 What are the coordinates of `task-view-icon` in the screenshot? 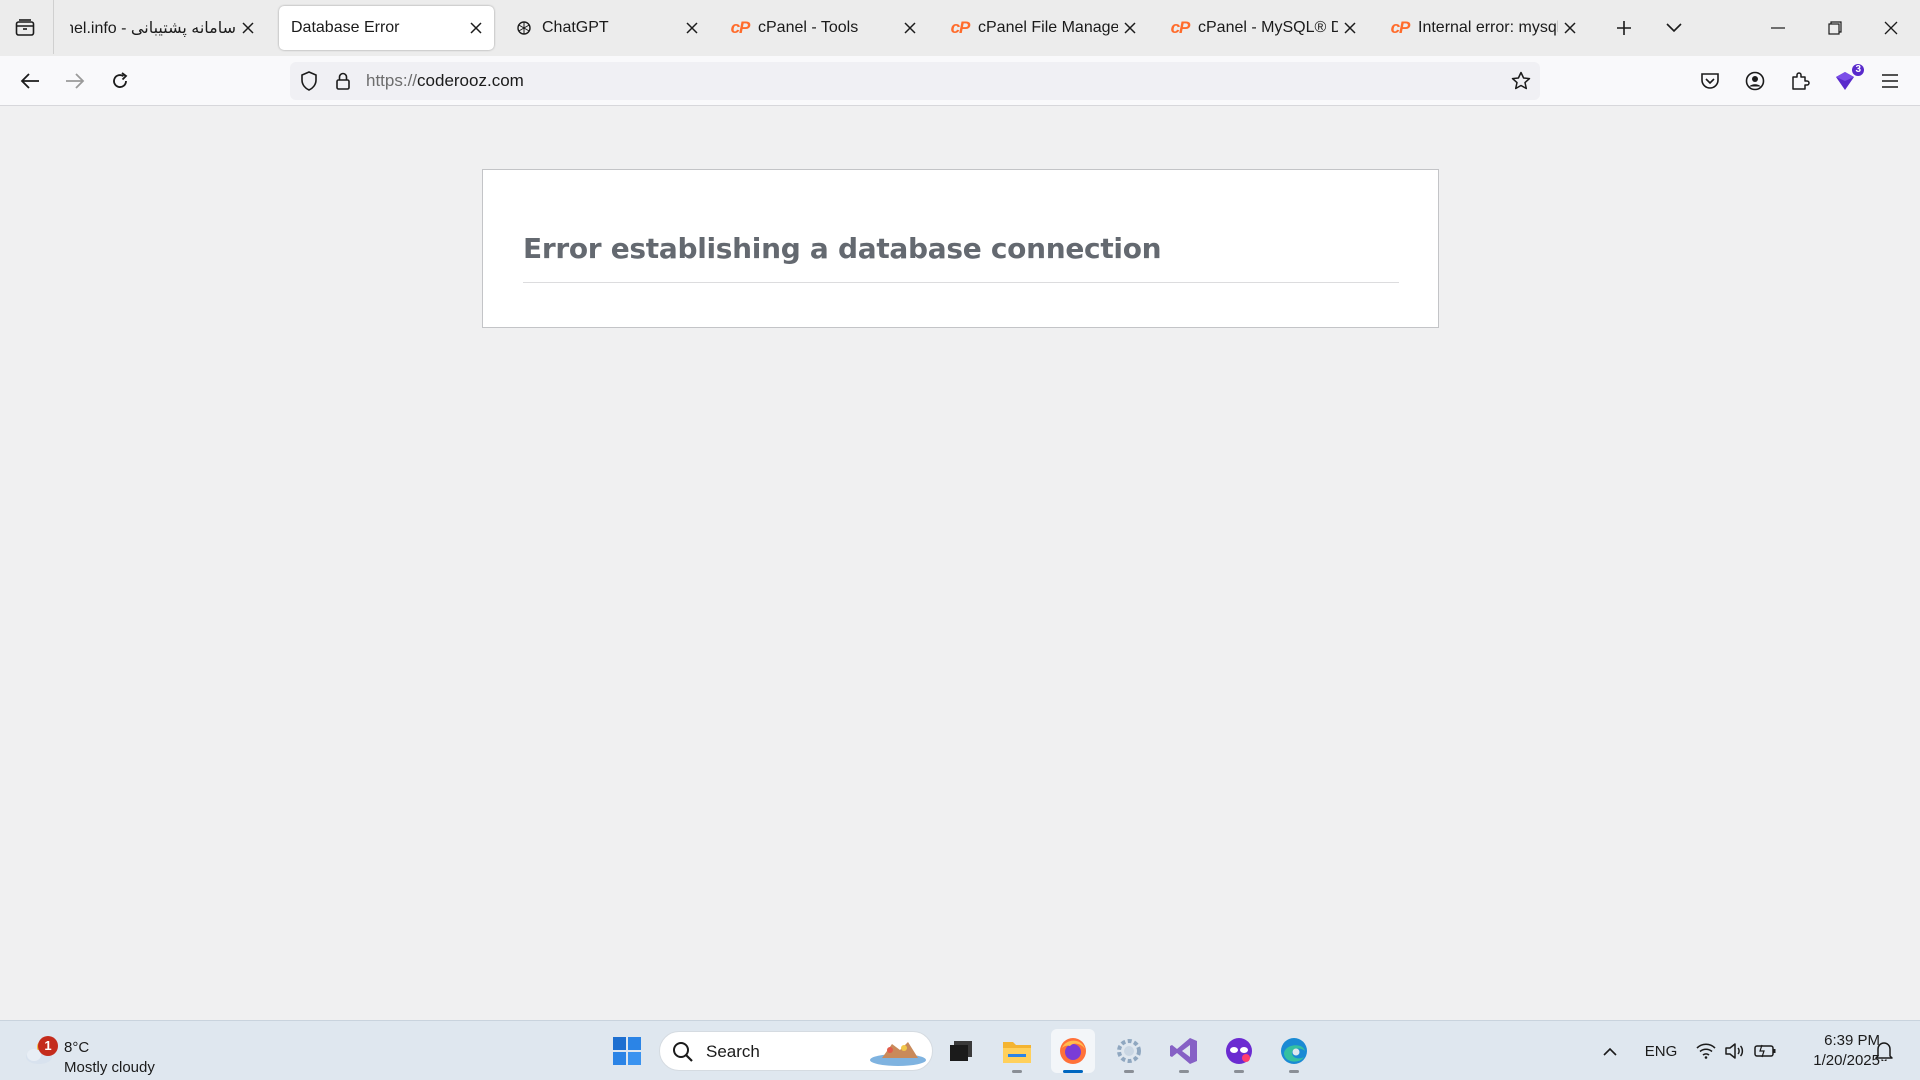 It's located at (961, 1051).